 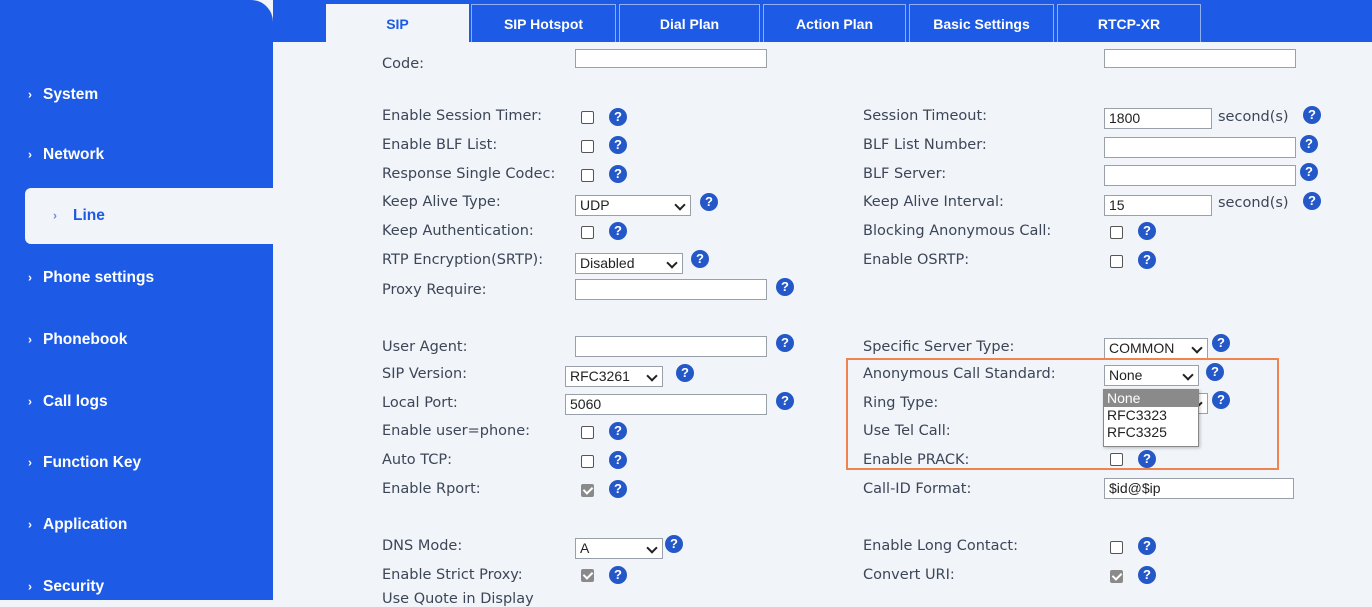 What do you see at coordinates (629, 263) in the screenshot?
I see `rtp-encryption-select: Disabled` at bounding box center [629, 263].